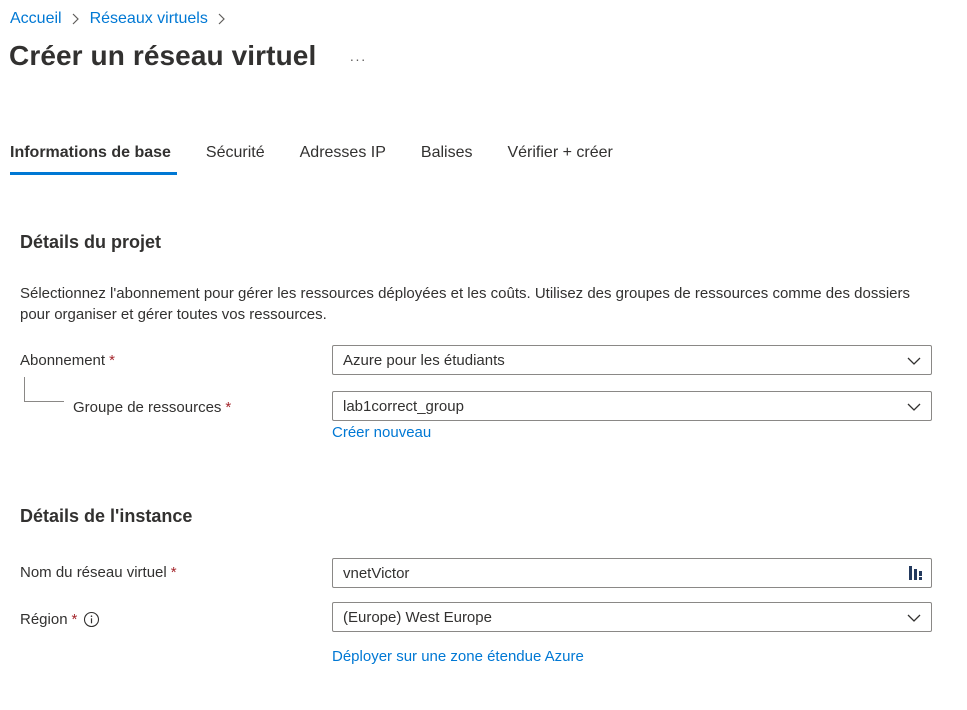 The height and width of the screenshot is (710, 967). Describe the element at coordinates (36, 19) in the screenshot. I see `breadcrumb-home-link: Accueil` at that location.